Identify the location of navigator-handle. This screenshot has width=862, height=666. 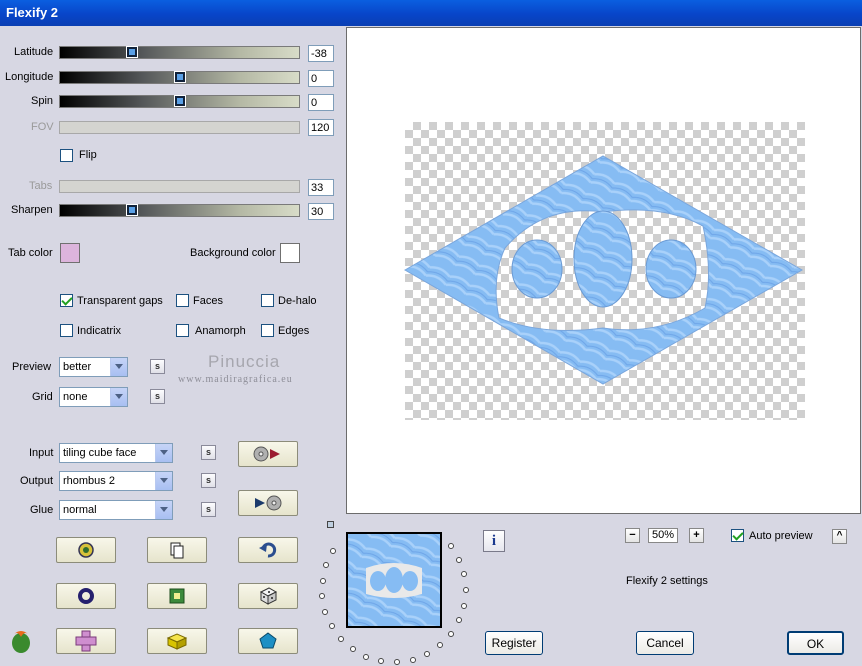
(330, 524).